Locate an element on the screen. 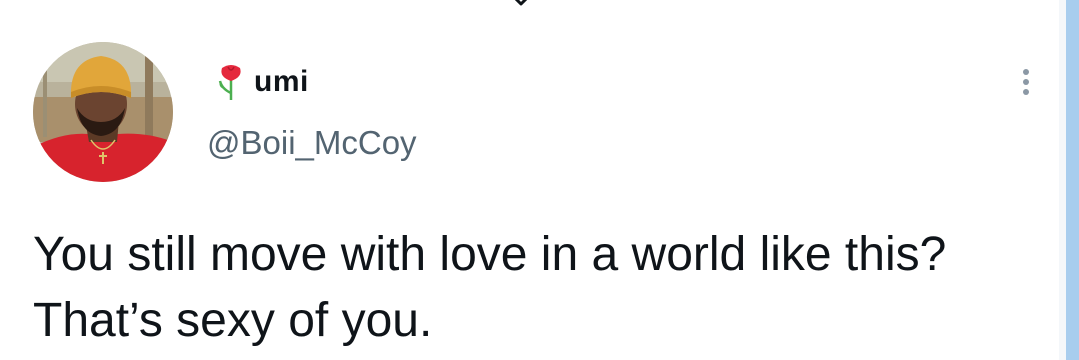  more-options-button is located at coordinates (1026, 82).